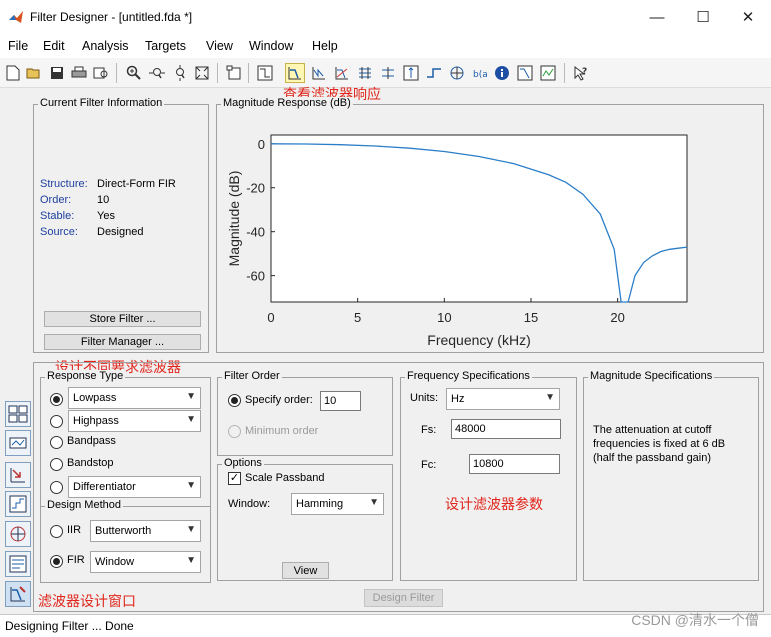  Describe the element at coordinates (320, 504) in the screenshot. I see `window-select-value: Hamming` at that location.